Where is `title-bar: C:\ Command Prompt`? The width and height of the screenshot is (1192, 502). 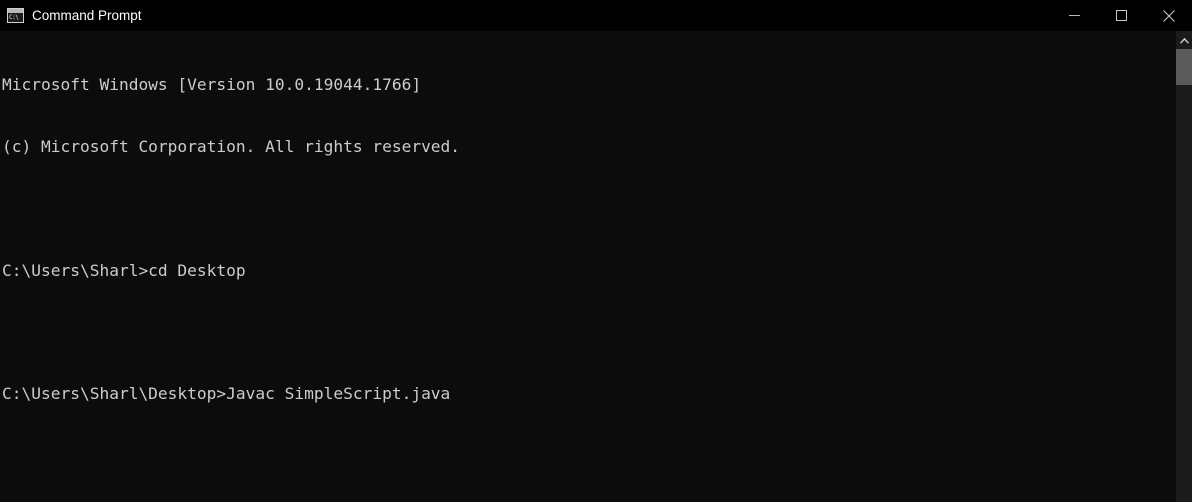 title-bar: C:\ Command Prompt is located at coordinates (596, 15).